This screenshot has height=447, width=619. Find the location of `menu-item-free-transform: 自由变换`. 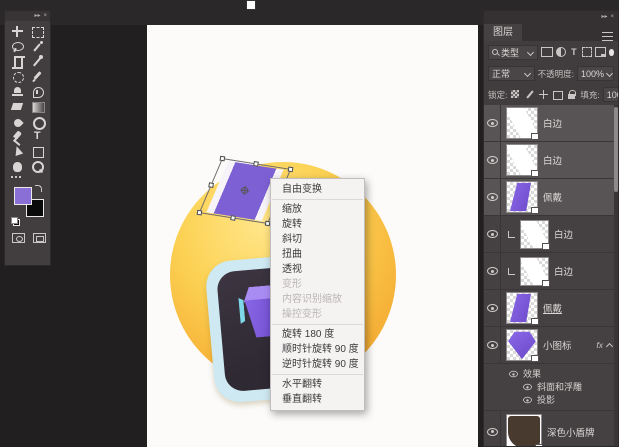

menu-item-free-transform: 自由变换 is located at coordinates (317, 189).